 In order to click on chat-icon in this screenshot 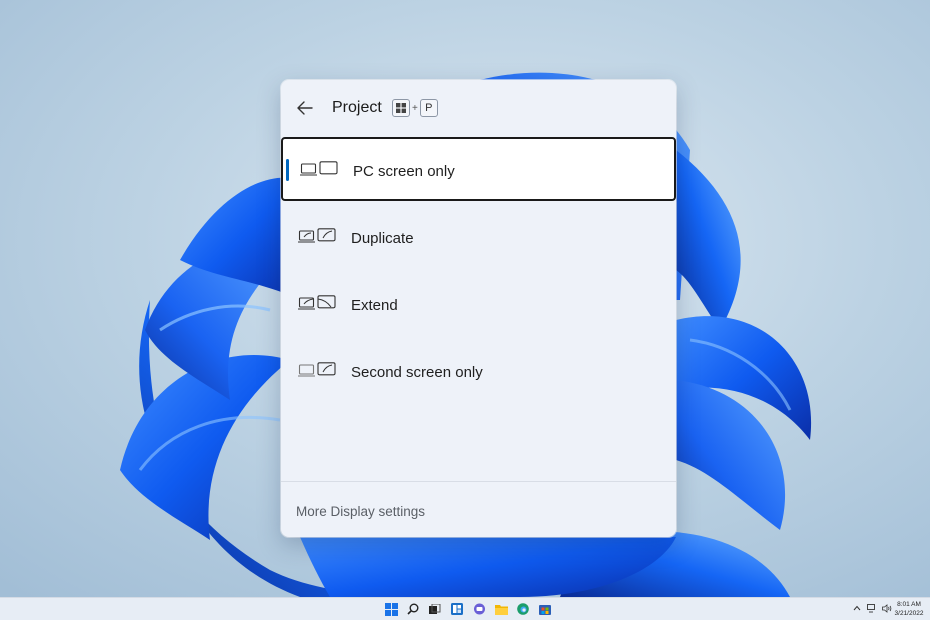, I will do `click(479, 609)`.